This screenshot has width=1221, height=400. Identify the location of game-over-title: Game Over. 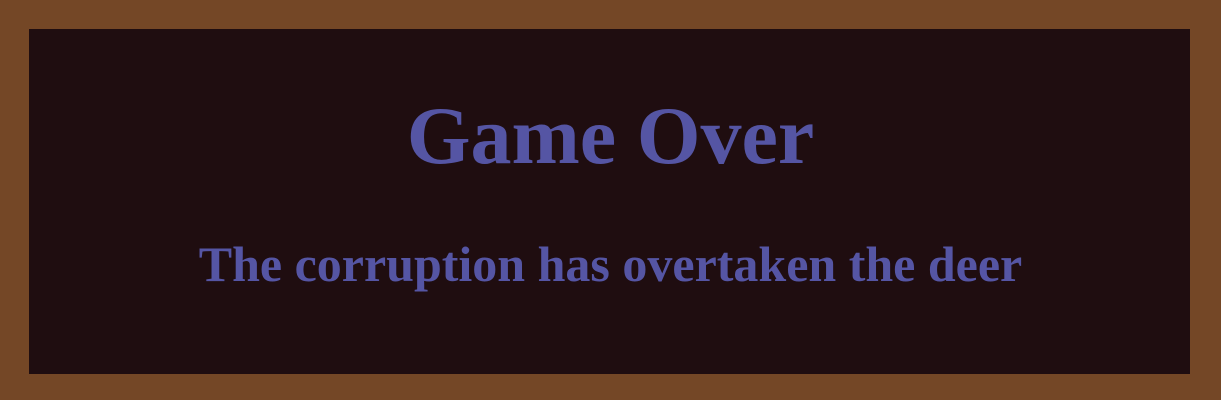
(610, 135).